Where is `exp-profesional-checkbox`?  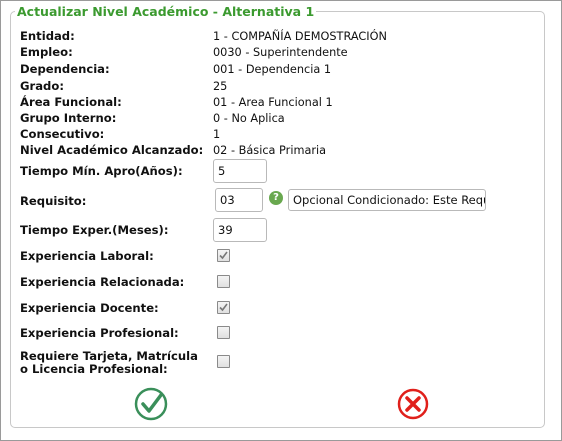
exp-profesional-checkbox is located at coordinates (223, 332).